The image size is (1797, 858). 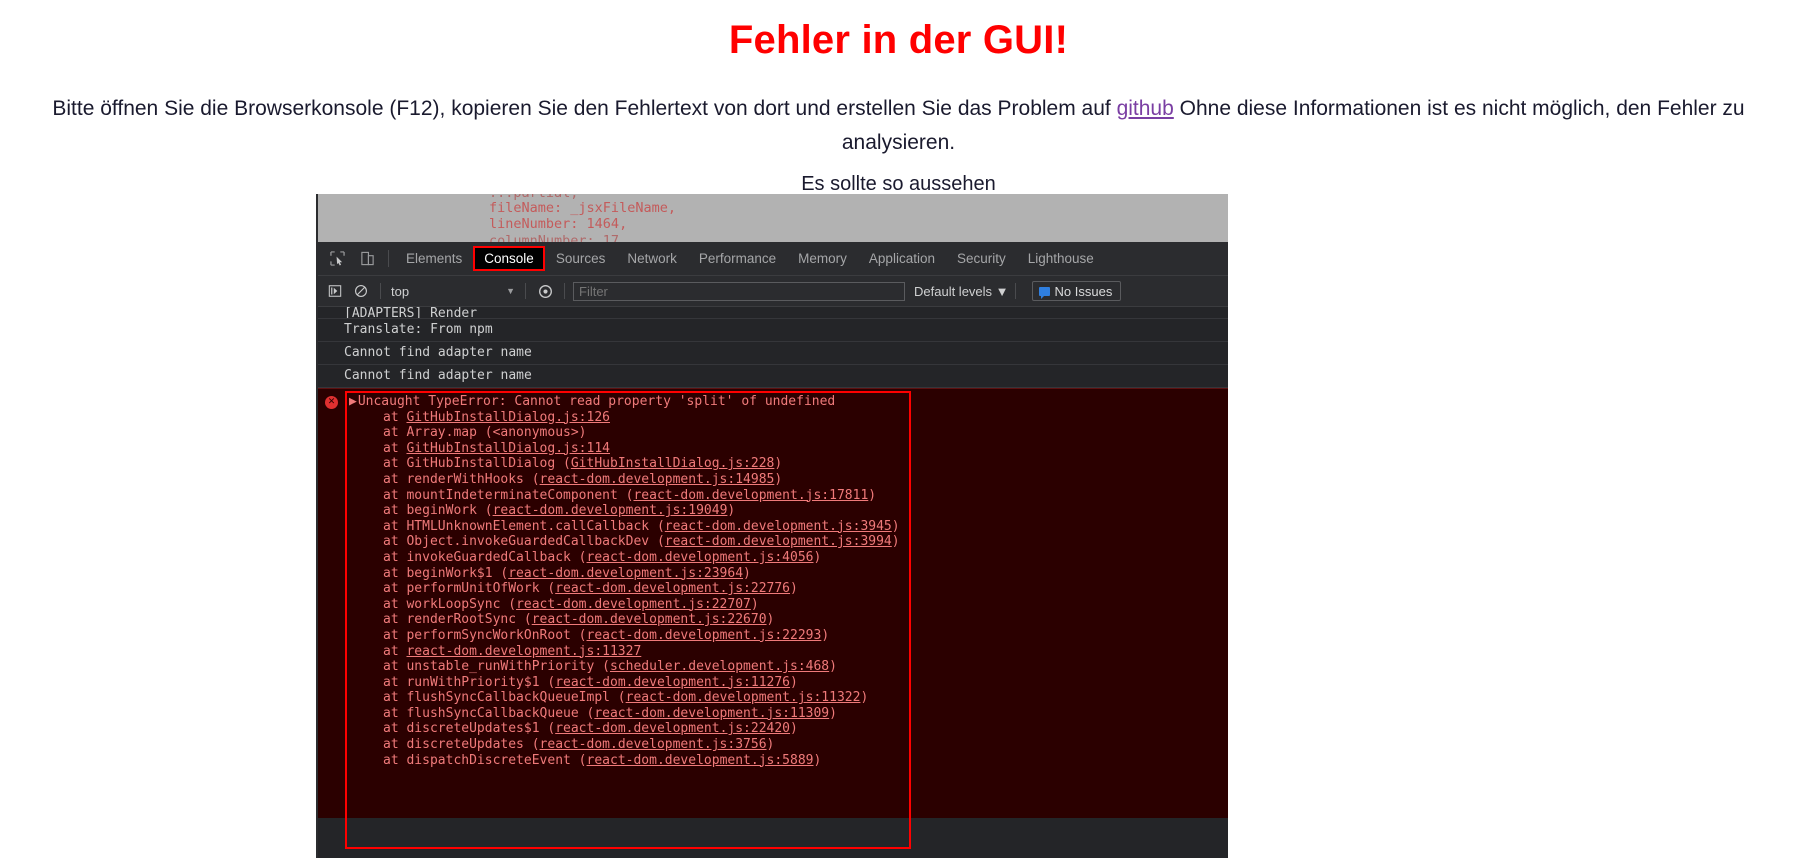 What do you see at coordinates (652, 258) in the screenshot?
I see `tab-network: Network` at bounding box center [652, 258].